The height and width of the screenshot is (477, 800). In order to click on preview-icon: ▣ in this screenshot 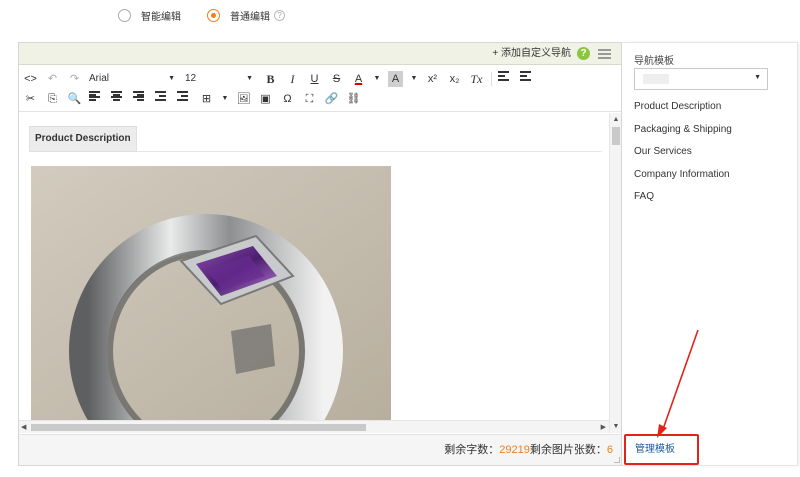, I will do `click(265, 99)`.